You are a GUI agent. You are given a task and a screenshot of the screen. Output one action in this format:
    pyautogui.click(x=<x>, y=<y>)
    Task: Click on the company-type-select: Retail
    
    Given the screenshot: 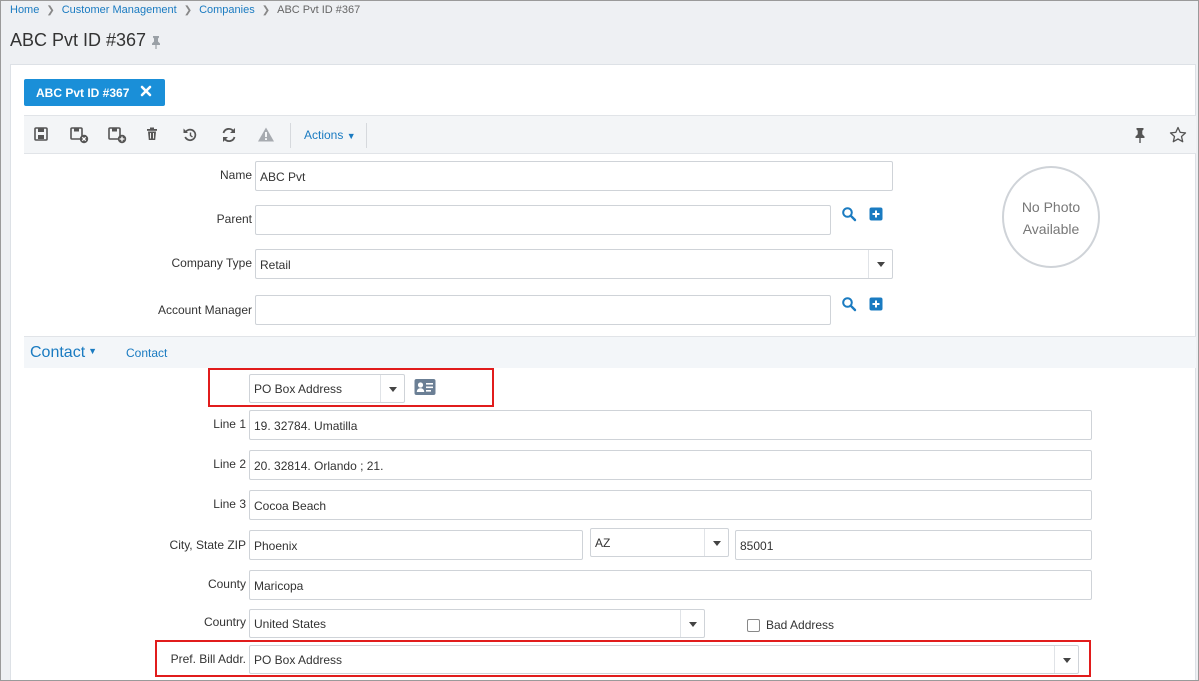 What is the action you would take?
    pyautogui.click(x=574, y=264)
    